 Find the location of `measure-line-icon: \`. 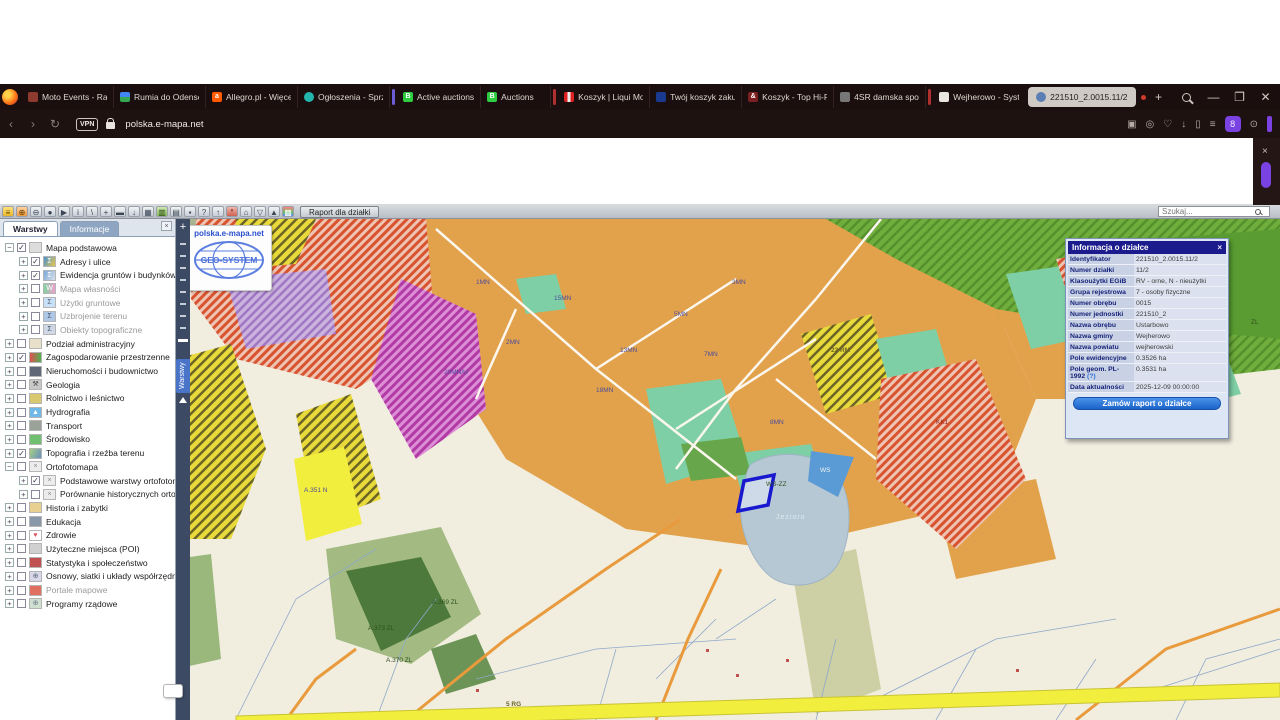

measure-line-icon: \ is located at coordinates (92, 211).